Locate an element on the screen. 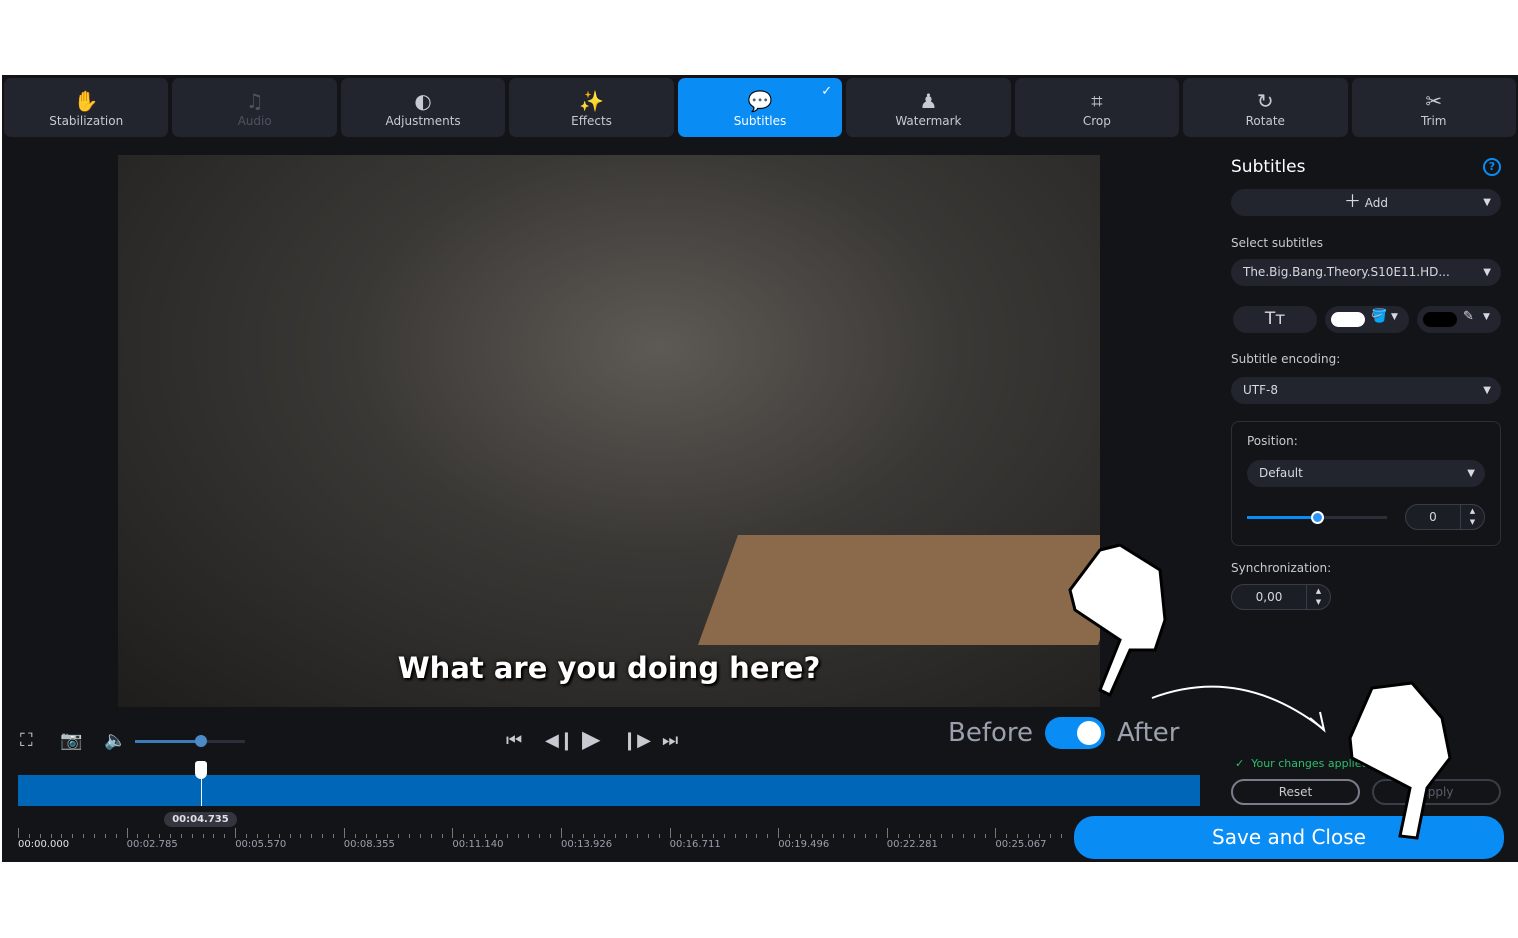 The height and width of the screenshot is (938, 1518). rotate-icon: ↻ is located at coordinates (1265, 100).